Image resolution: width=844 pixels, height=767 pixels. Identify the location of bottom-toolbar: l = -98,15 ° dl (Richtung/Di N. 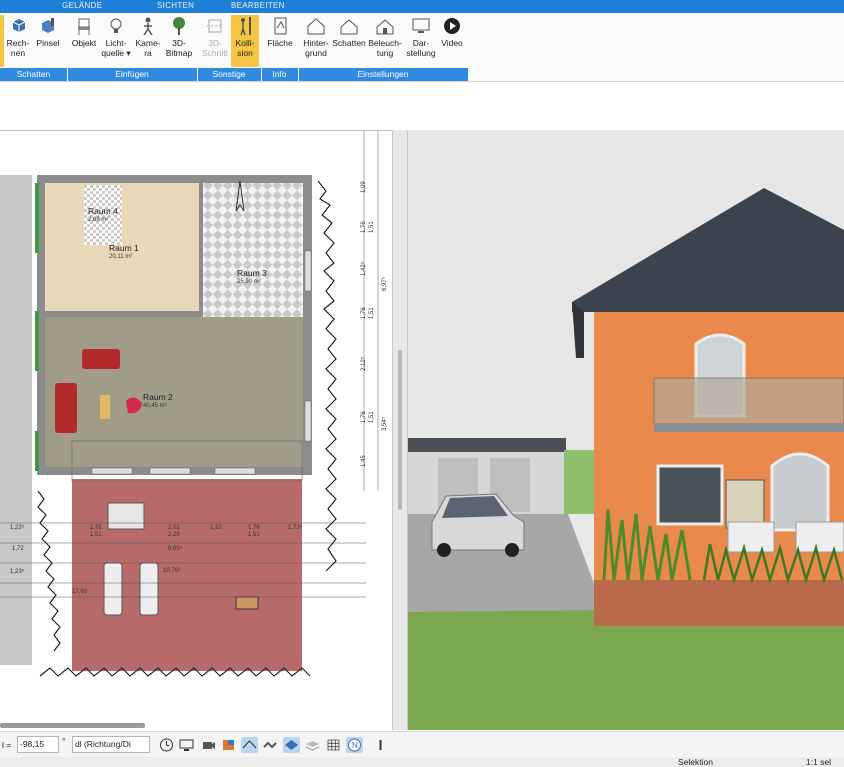
(422, 744).